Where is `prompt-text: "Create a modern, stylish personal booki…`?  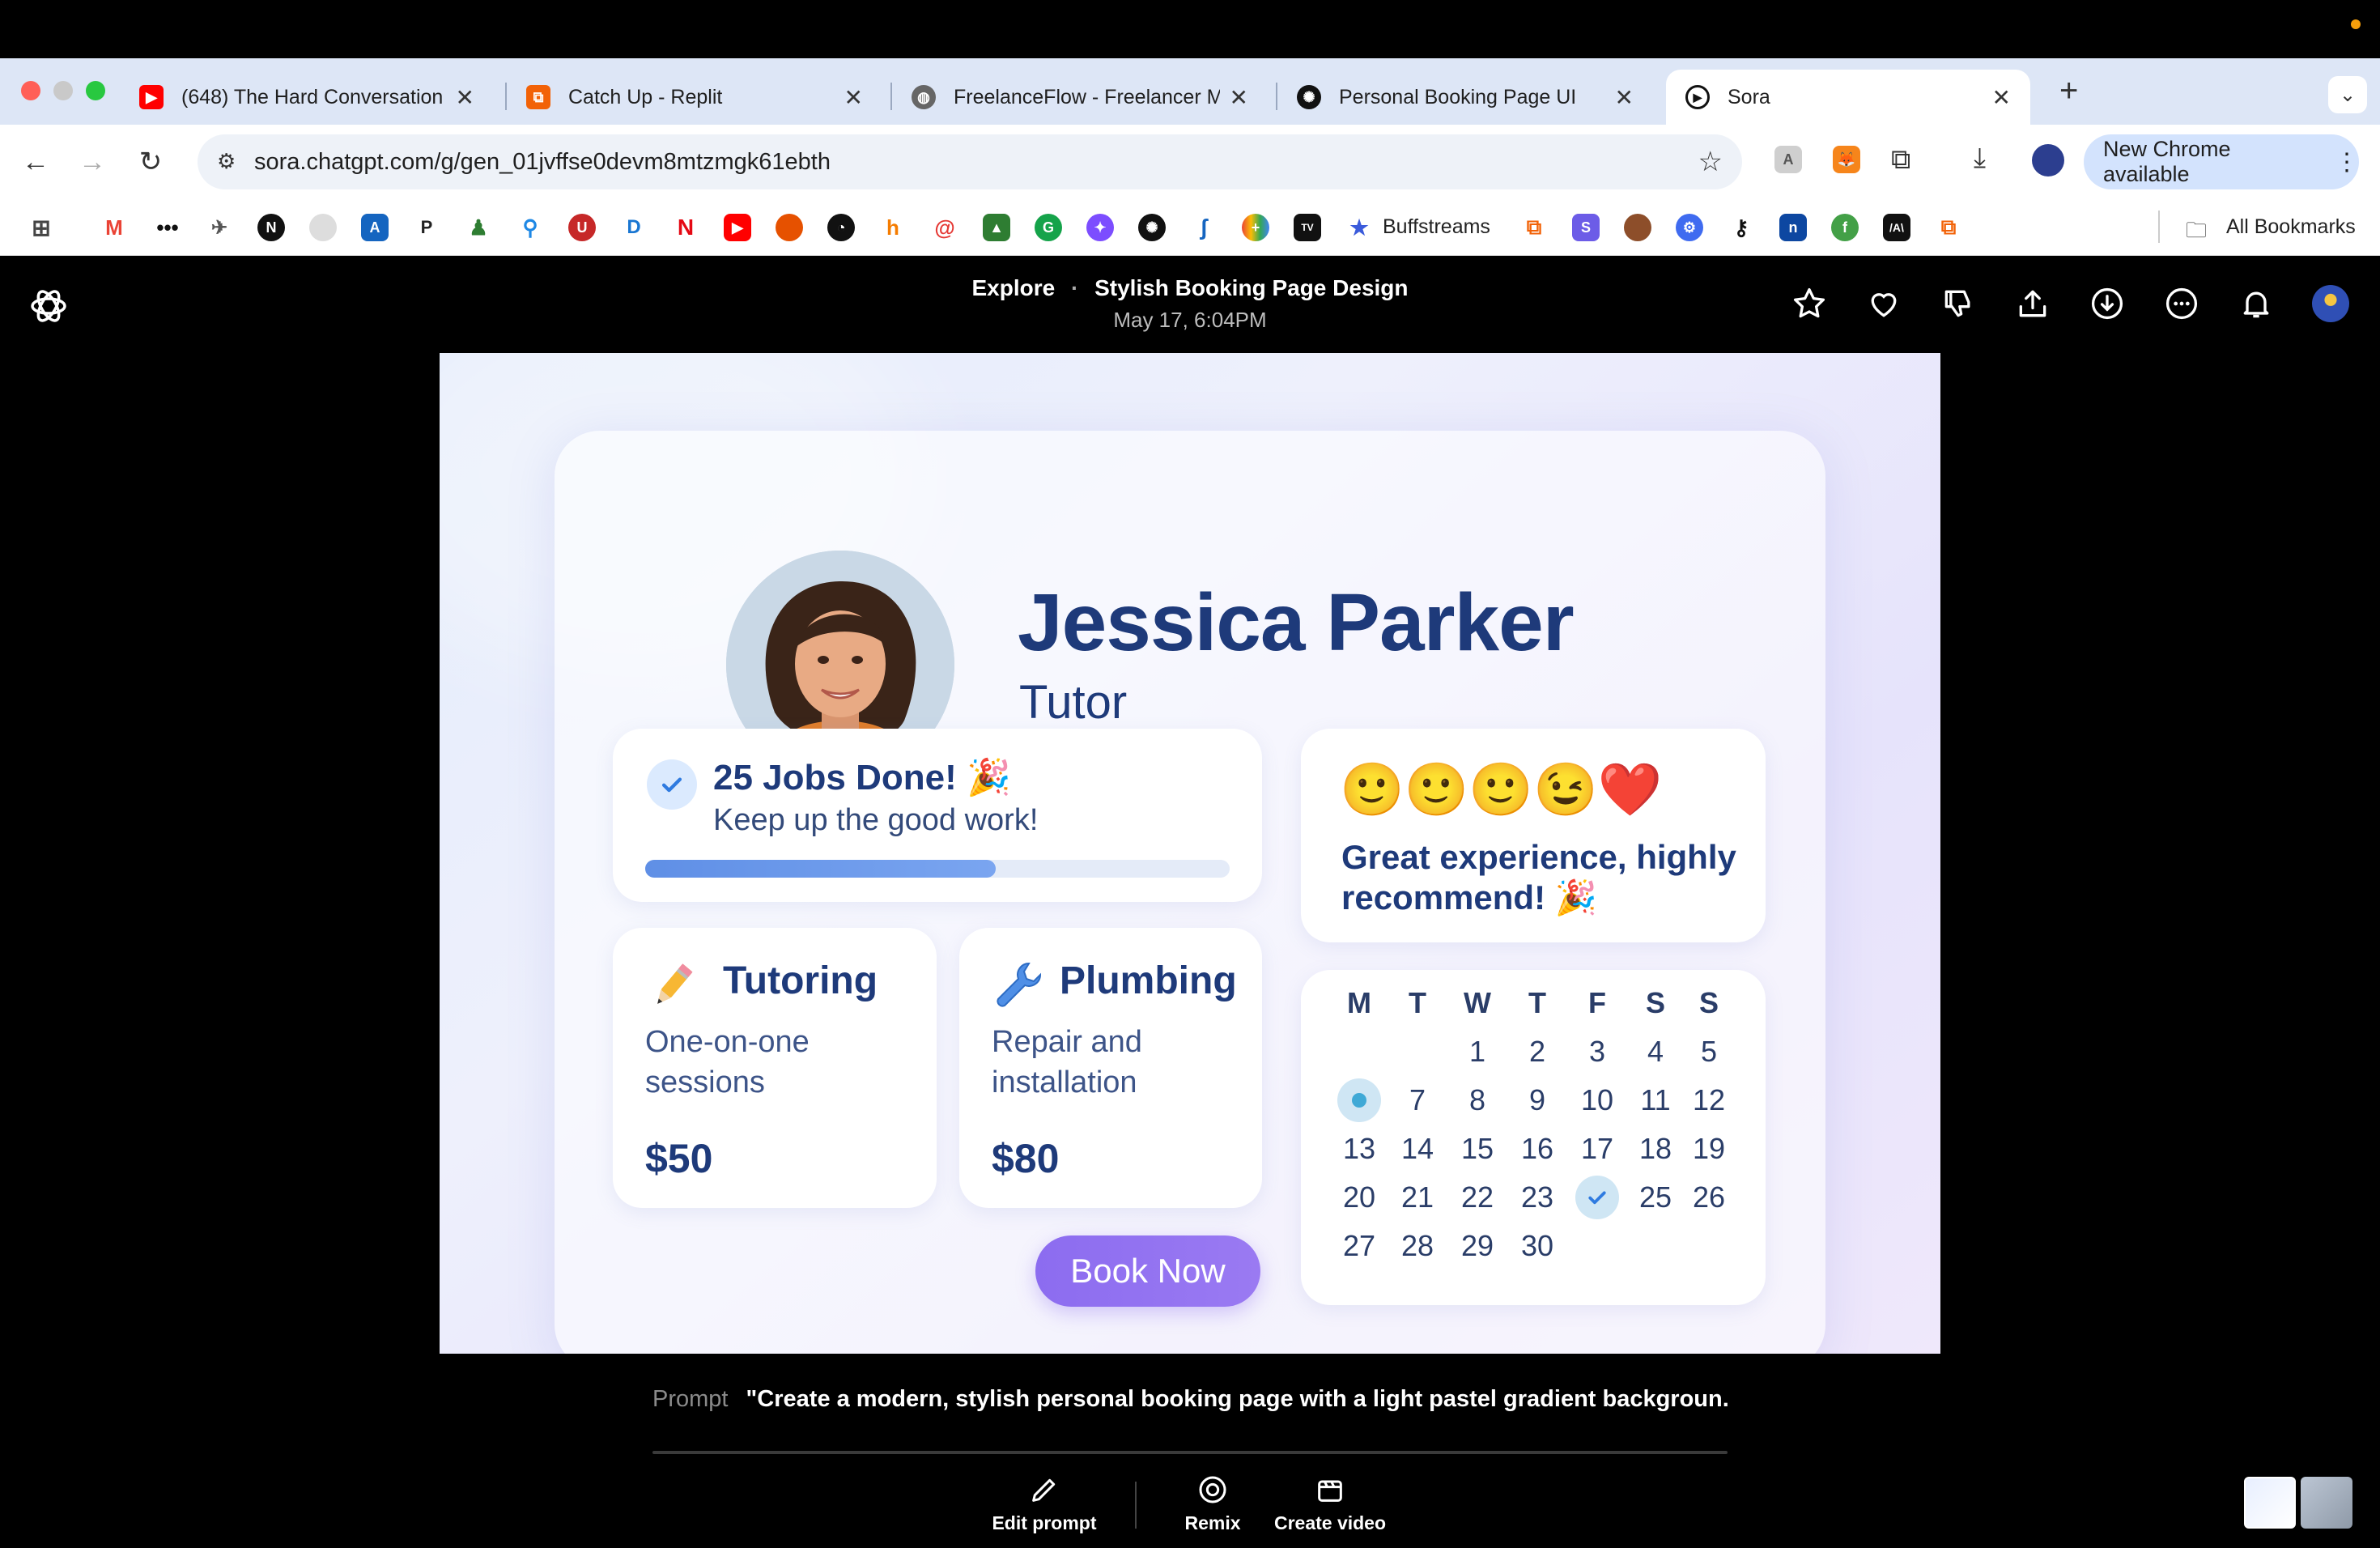 prompt-text: "Create a modern, stylish personal booki… is located at coordinates (1237, 1399).